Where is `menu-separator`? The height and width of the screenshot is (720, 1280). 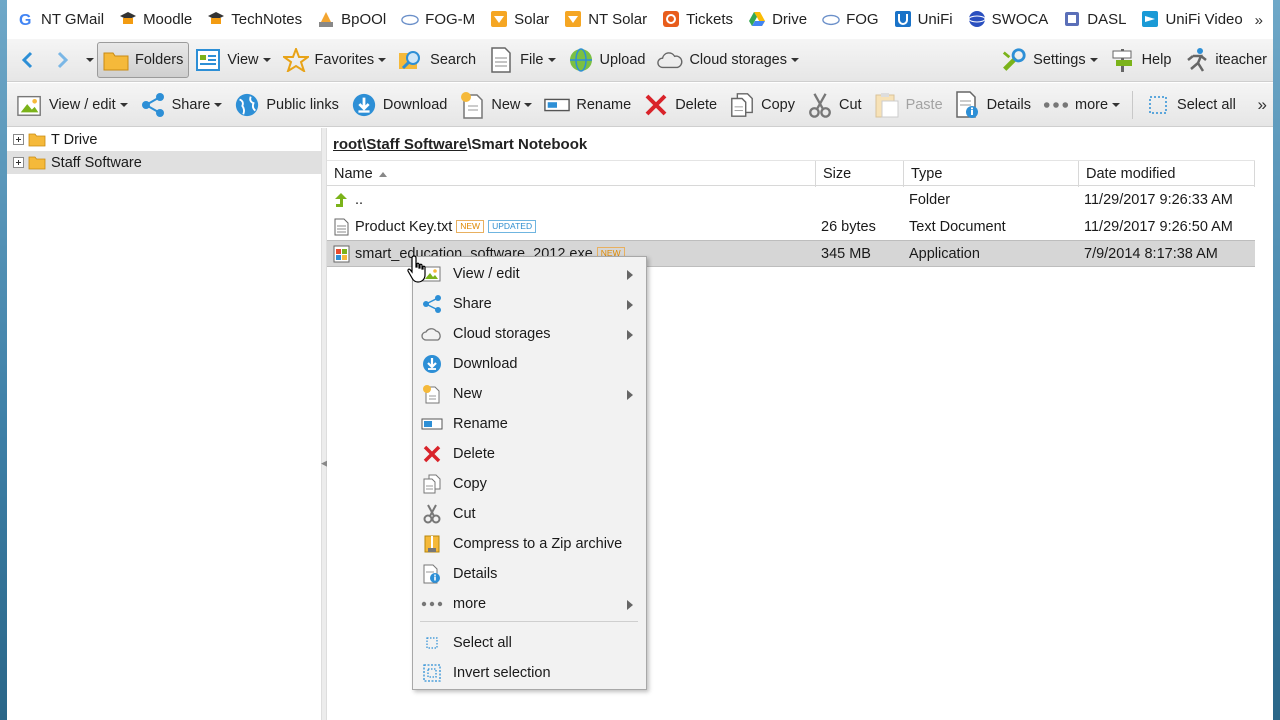
menu-separator is located at coordinates (529, 621).